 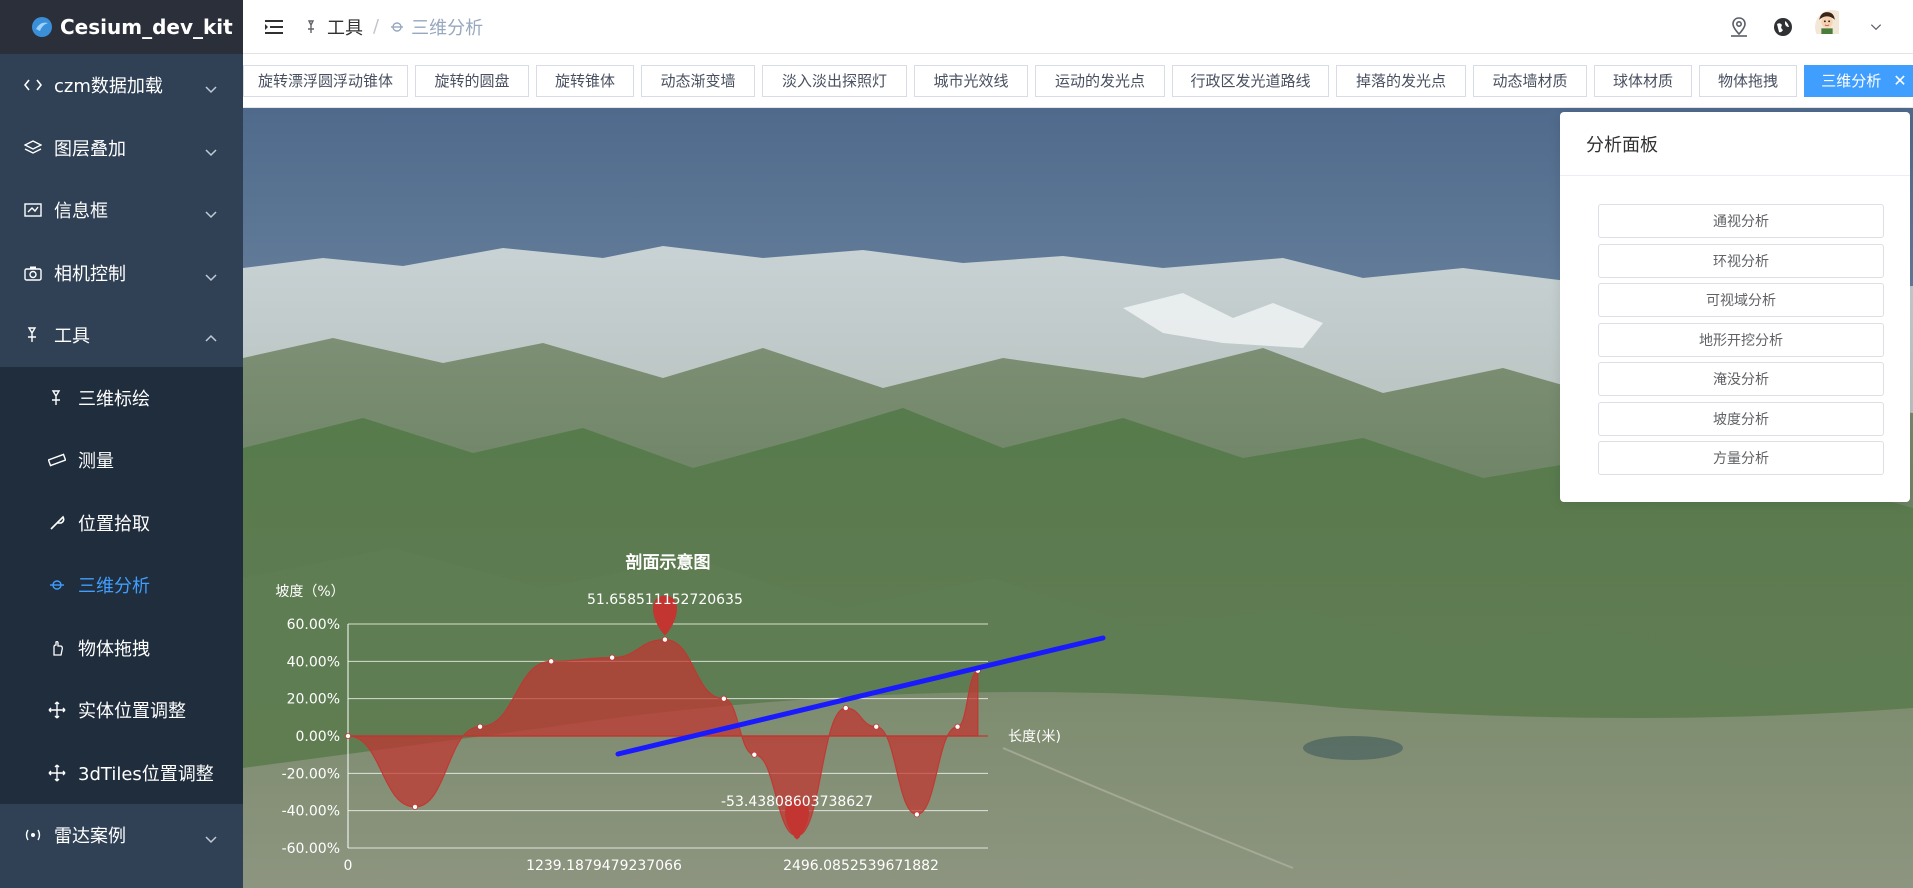 What do you see at coordinates (1034, 737) in the screenshot?
I see `x-axis-label: 长度(米)` at bounding box center [1034, 737].